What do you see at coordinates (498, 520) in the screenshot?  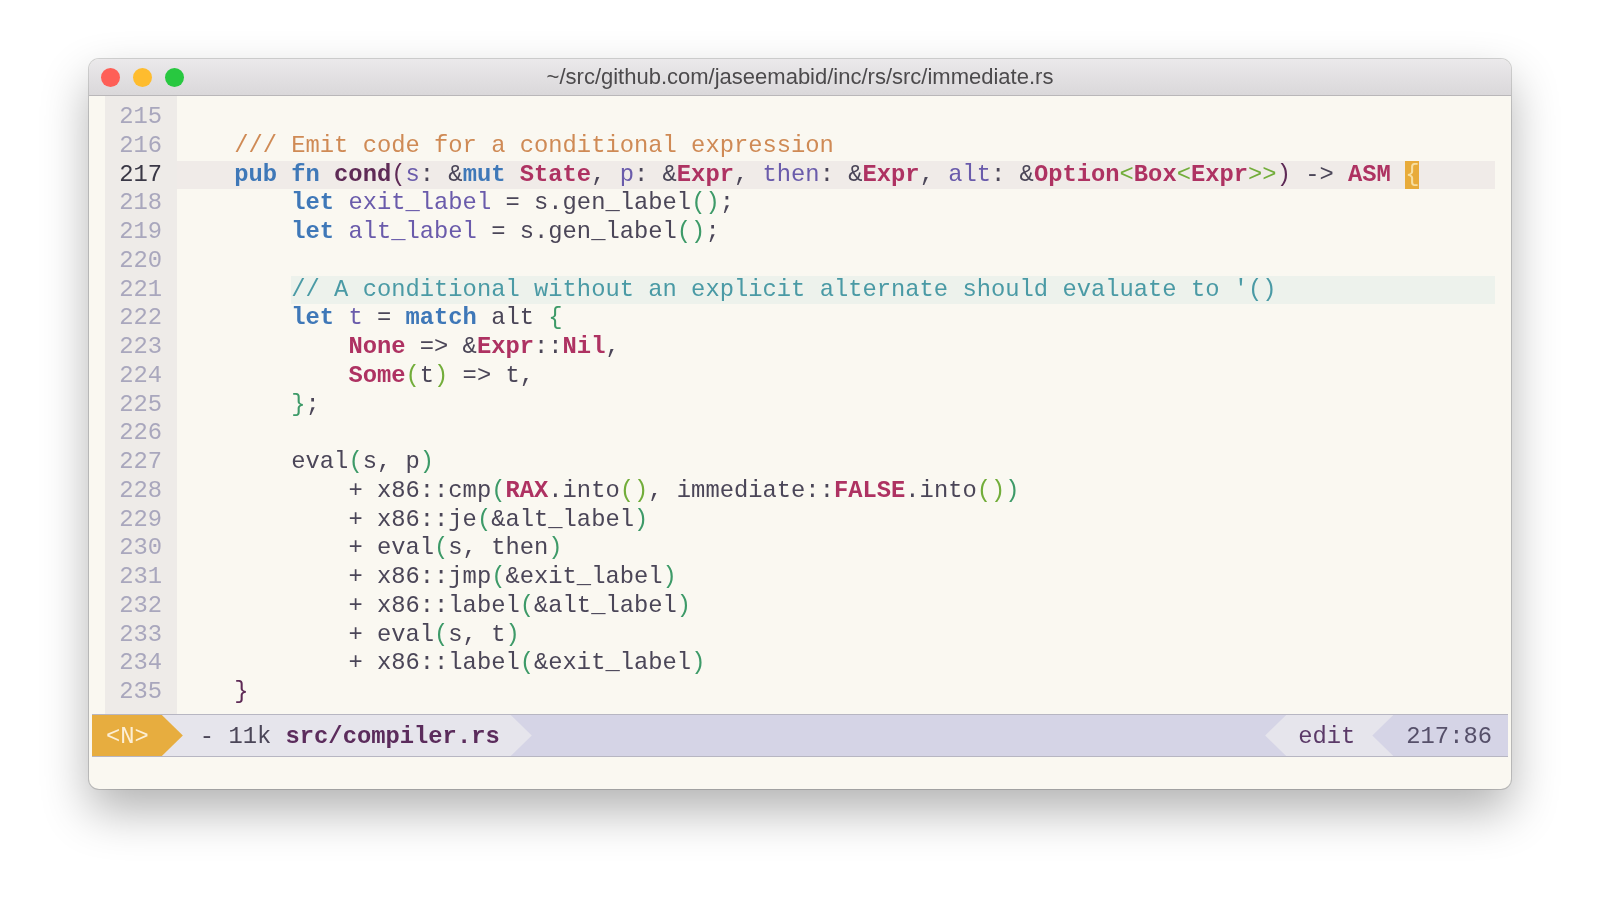 I see `code-line: + x86::je(&alt_label)` at bounding box center [498, 520].